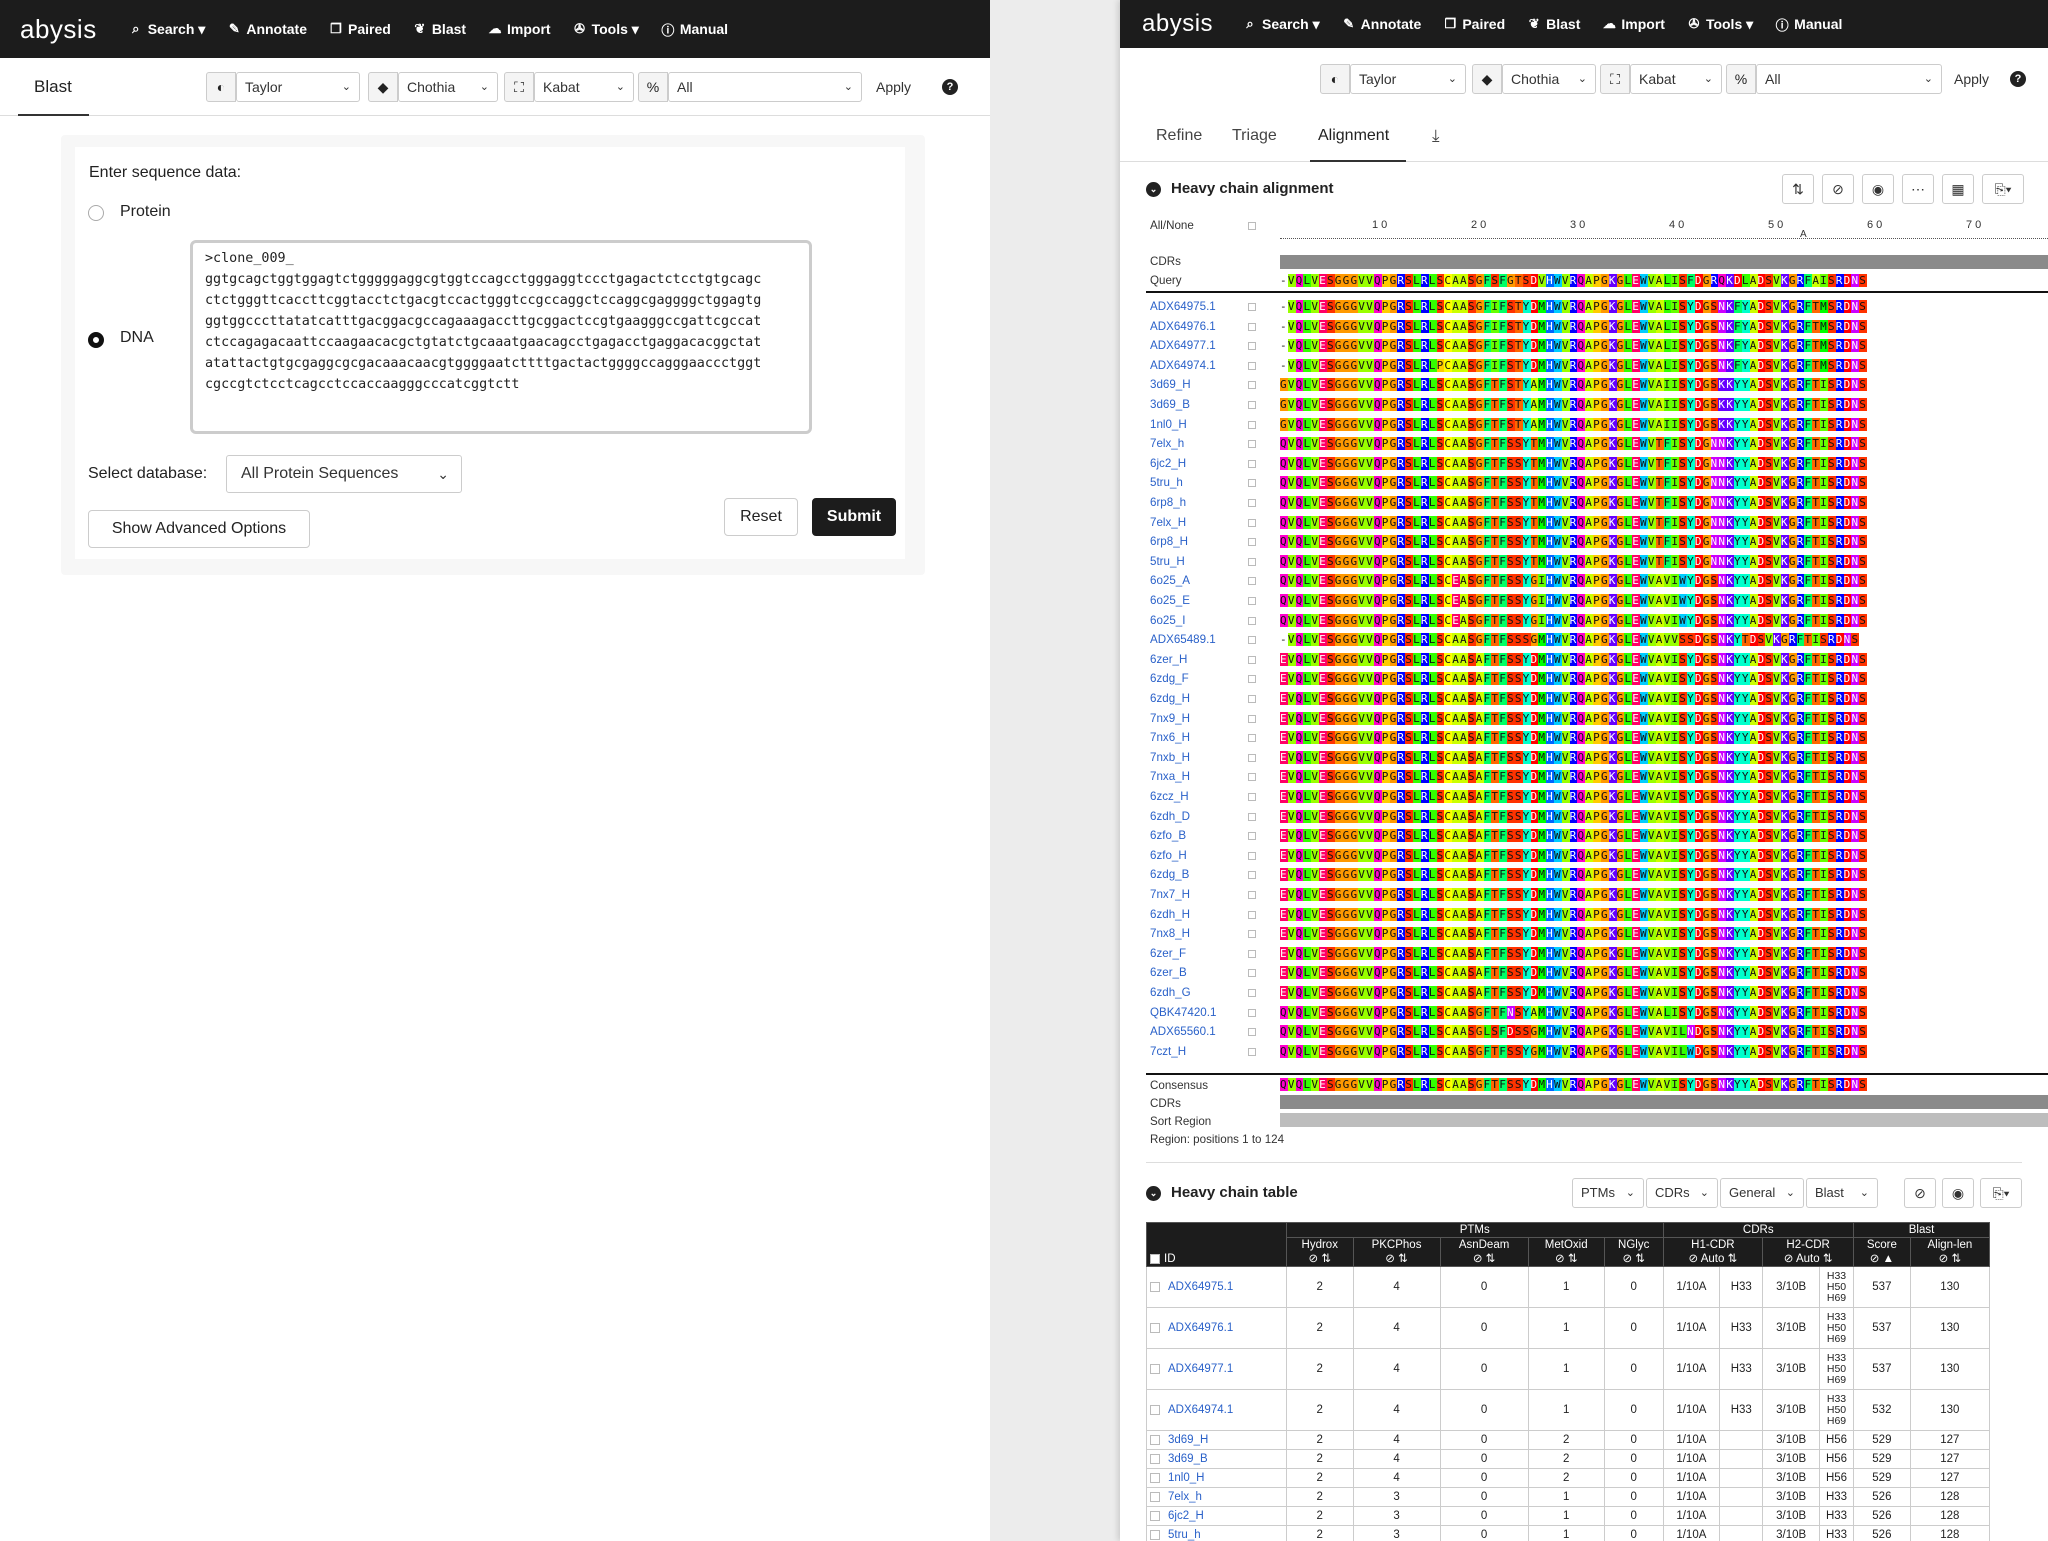 The image size is (2048, 1541). What do you see at coordinates (1568, 1459) in the screenshot?
I see `table-row: 3d69_B 2 4 0 2 0 1/10A 3/10B H56 529 127` at bounding box center [1568, 1459].